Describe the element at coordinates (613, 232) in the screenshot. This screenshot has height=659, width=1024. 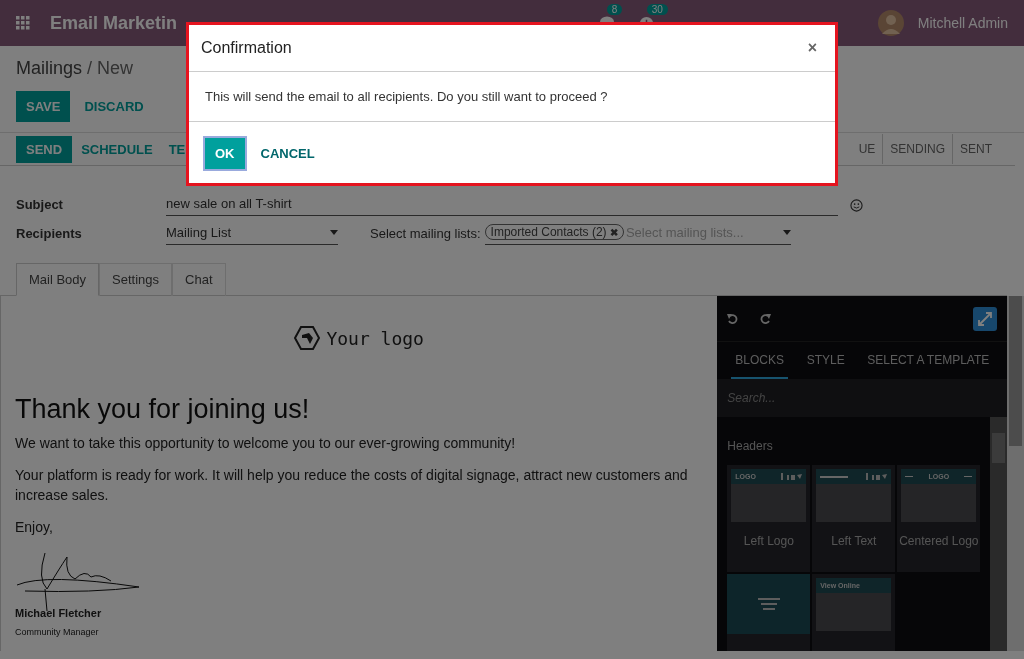
I see `remove-icon: ✖` at that location.